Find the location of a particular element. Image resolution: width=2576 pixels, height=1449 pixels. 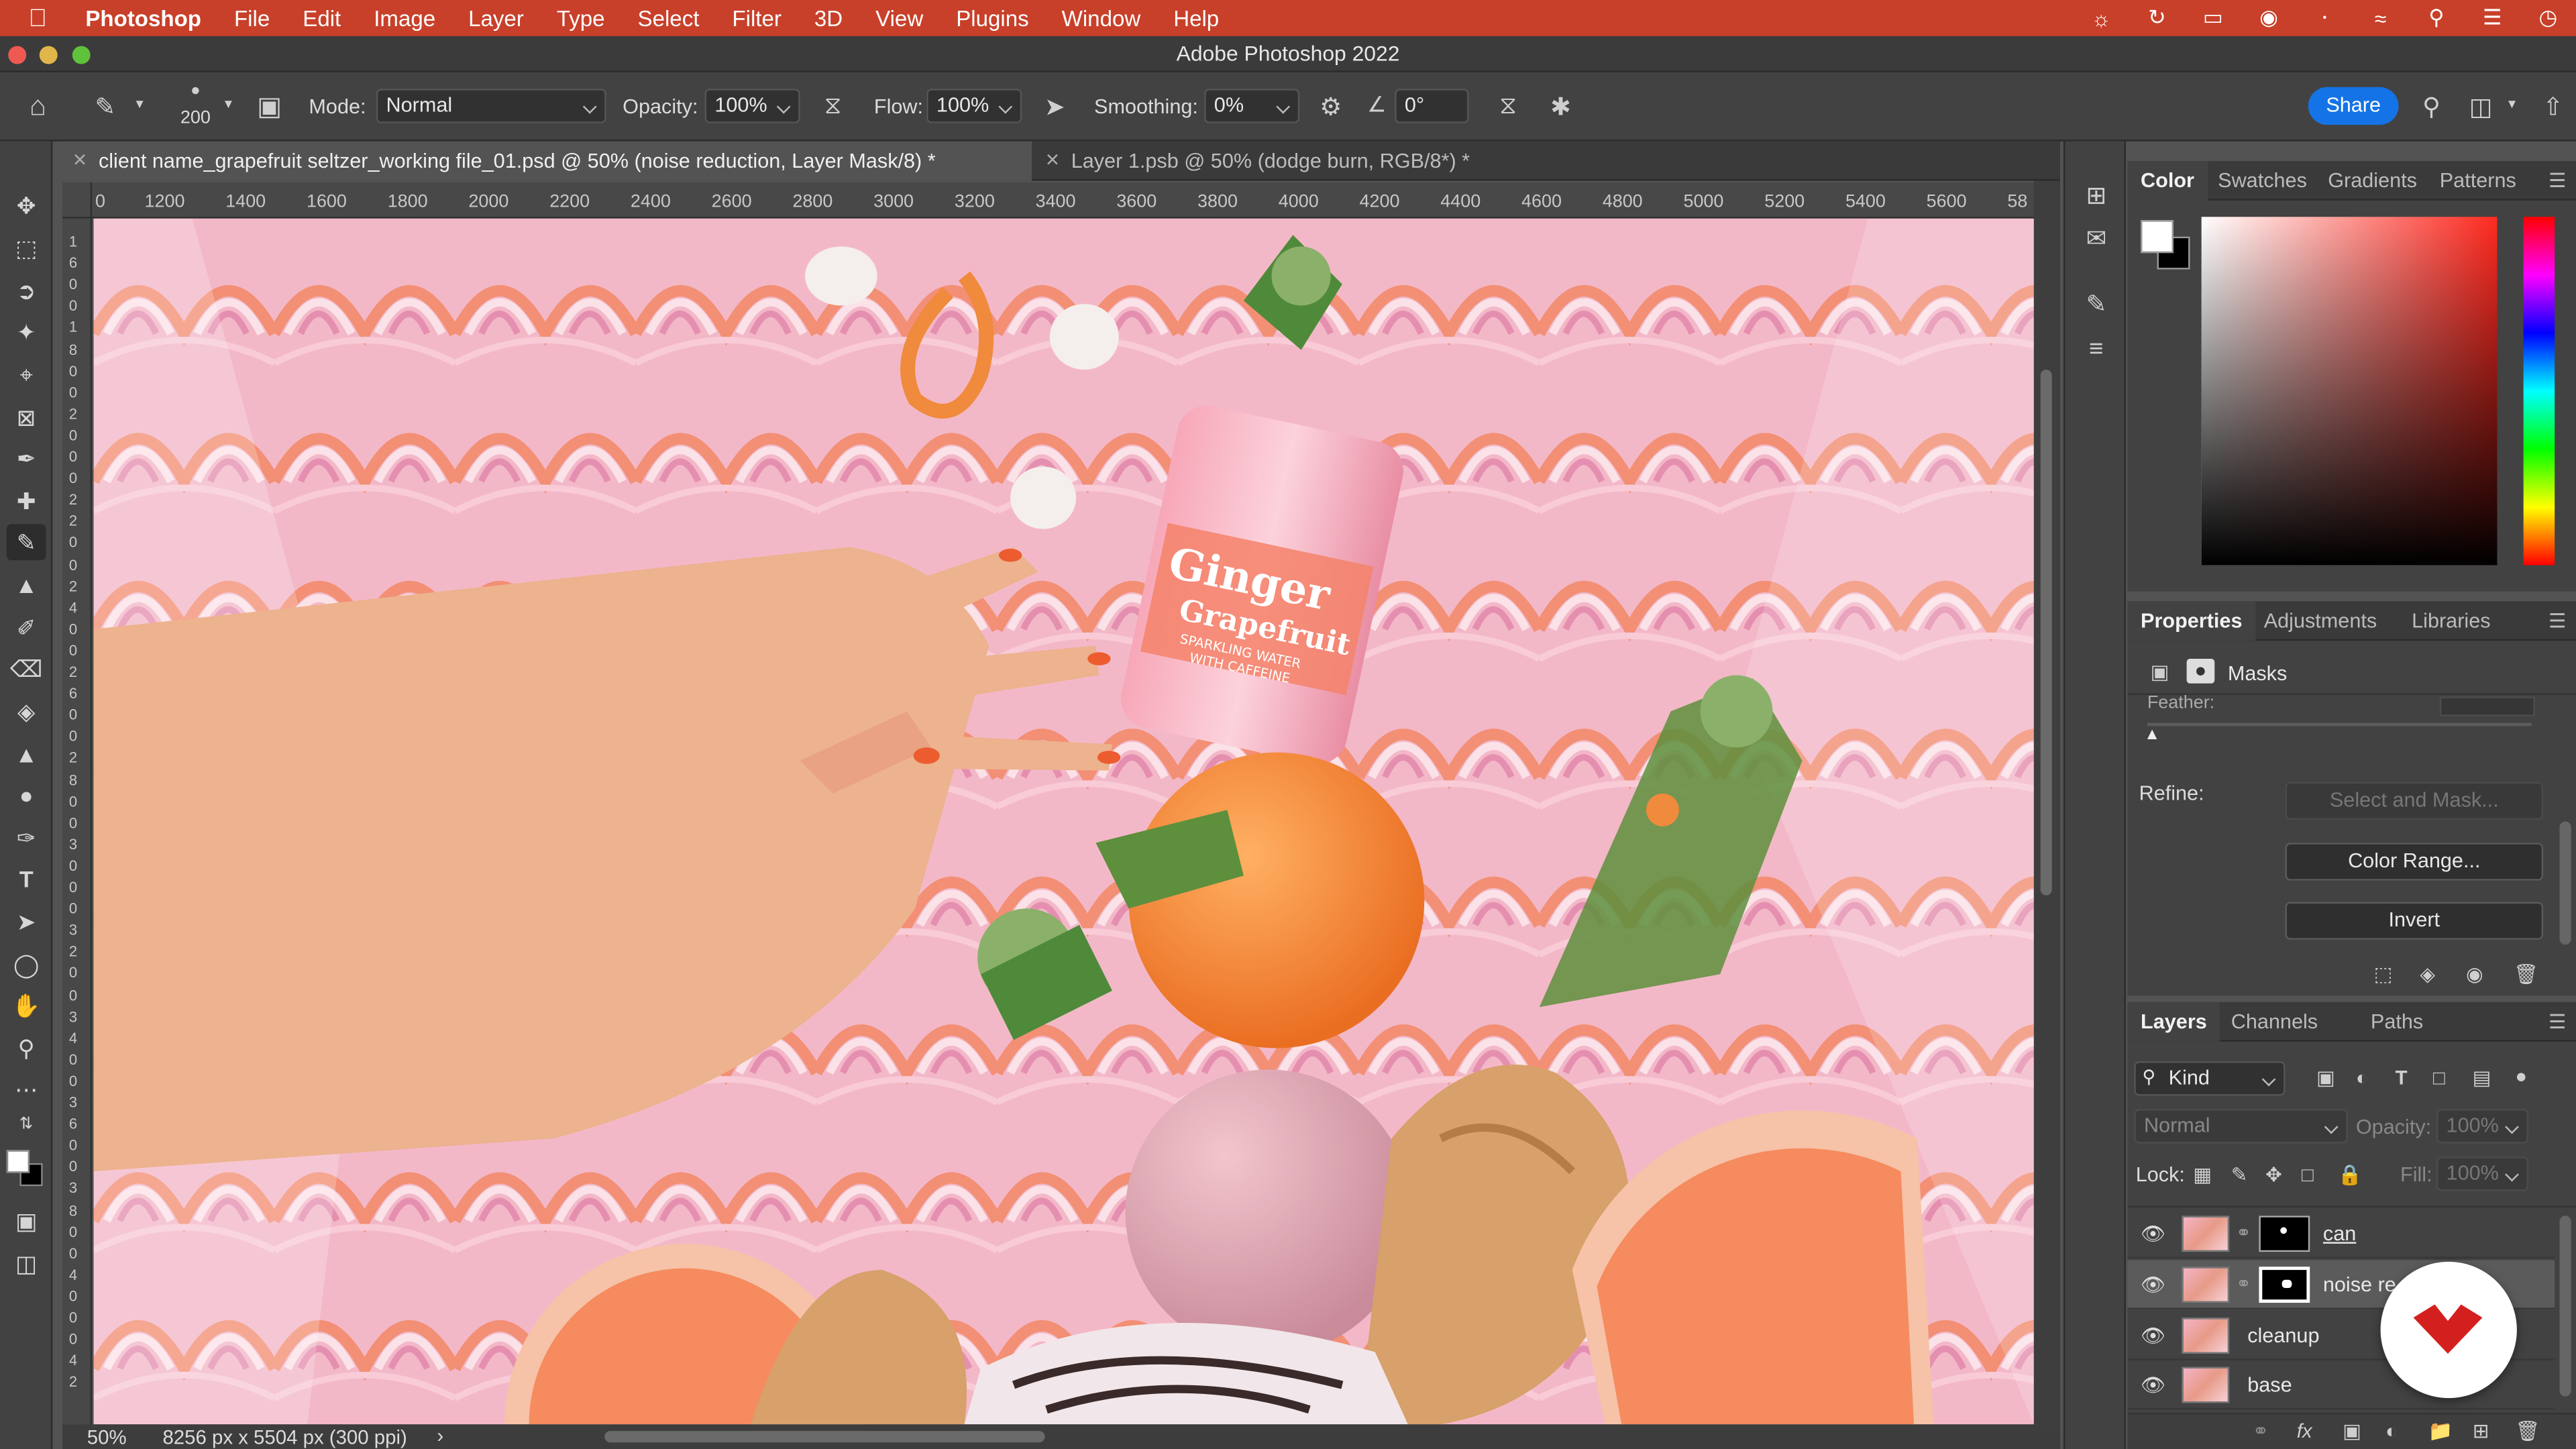

lock-all-icon: 🔒 is located at coordinates (2350, 1174).